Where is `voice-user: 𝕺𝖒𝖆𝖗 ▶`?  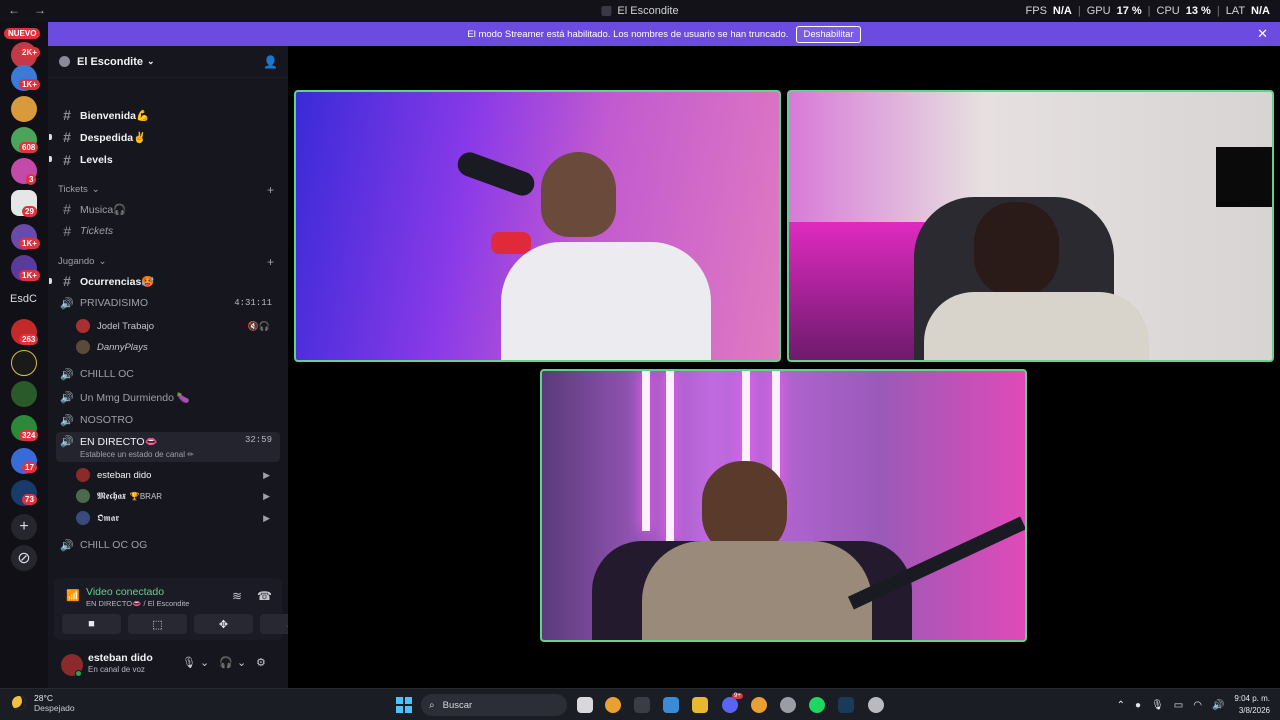 voice-user: 𝕺𝖒𝖆𝖗 ▶ is located at coordinates (178, 518).